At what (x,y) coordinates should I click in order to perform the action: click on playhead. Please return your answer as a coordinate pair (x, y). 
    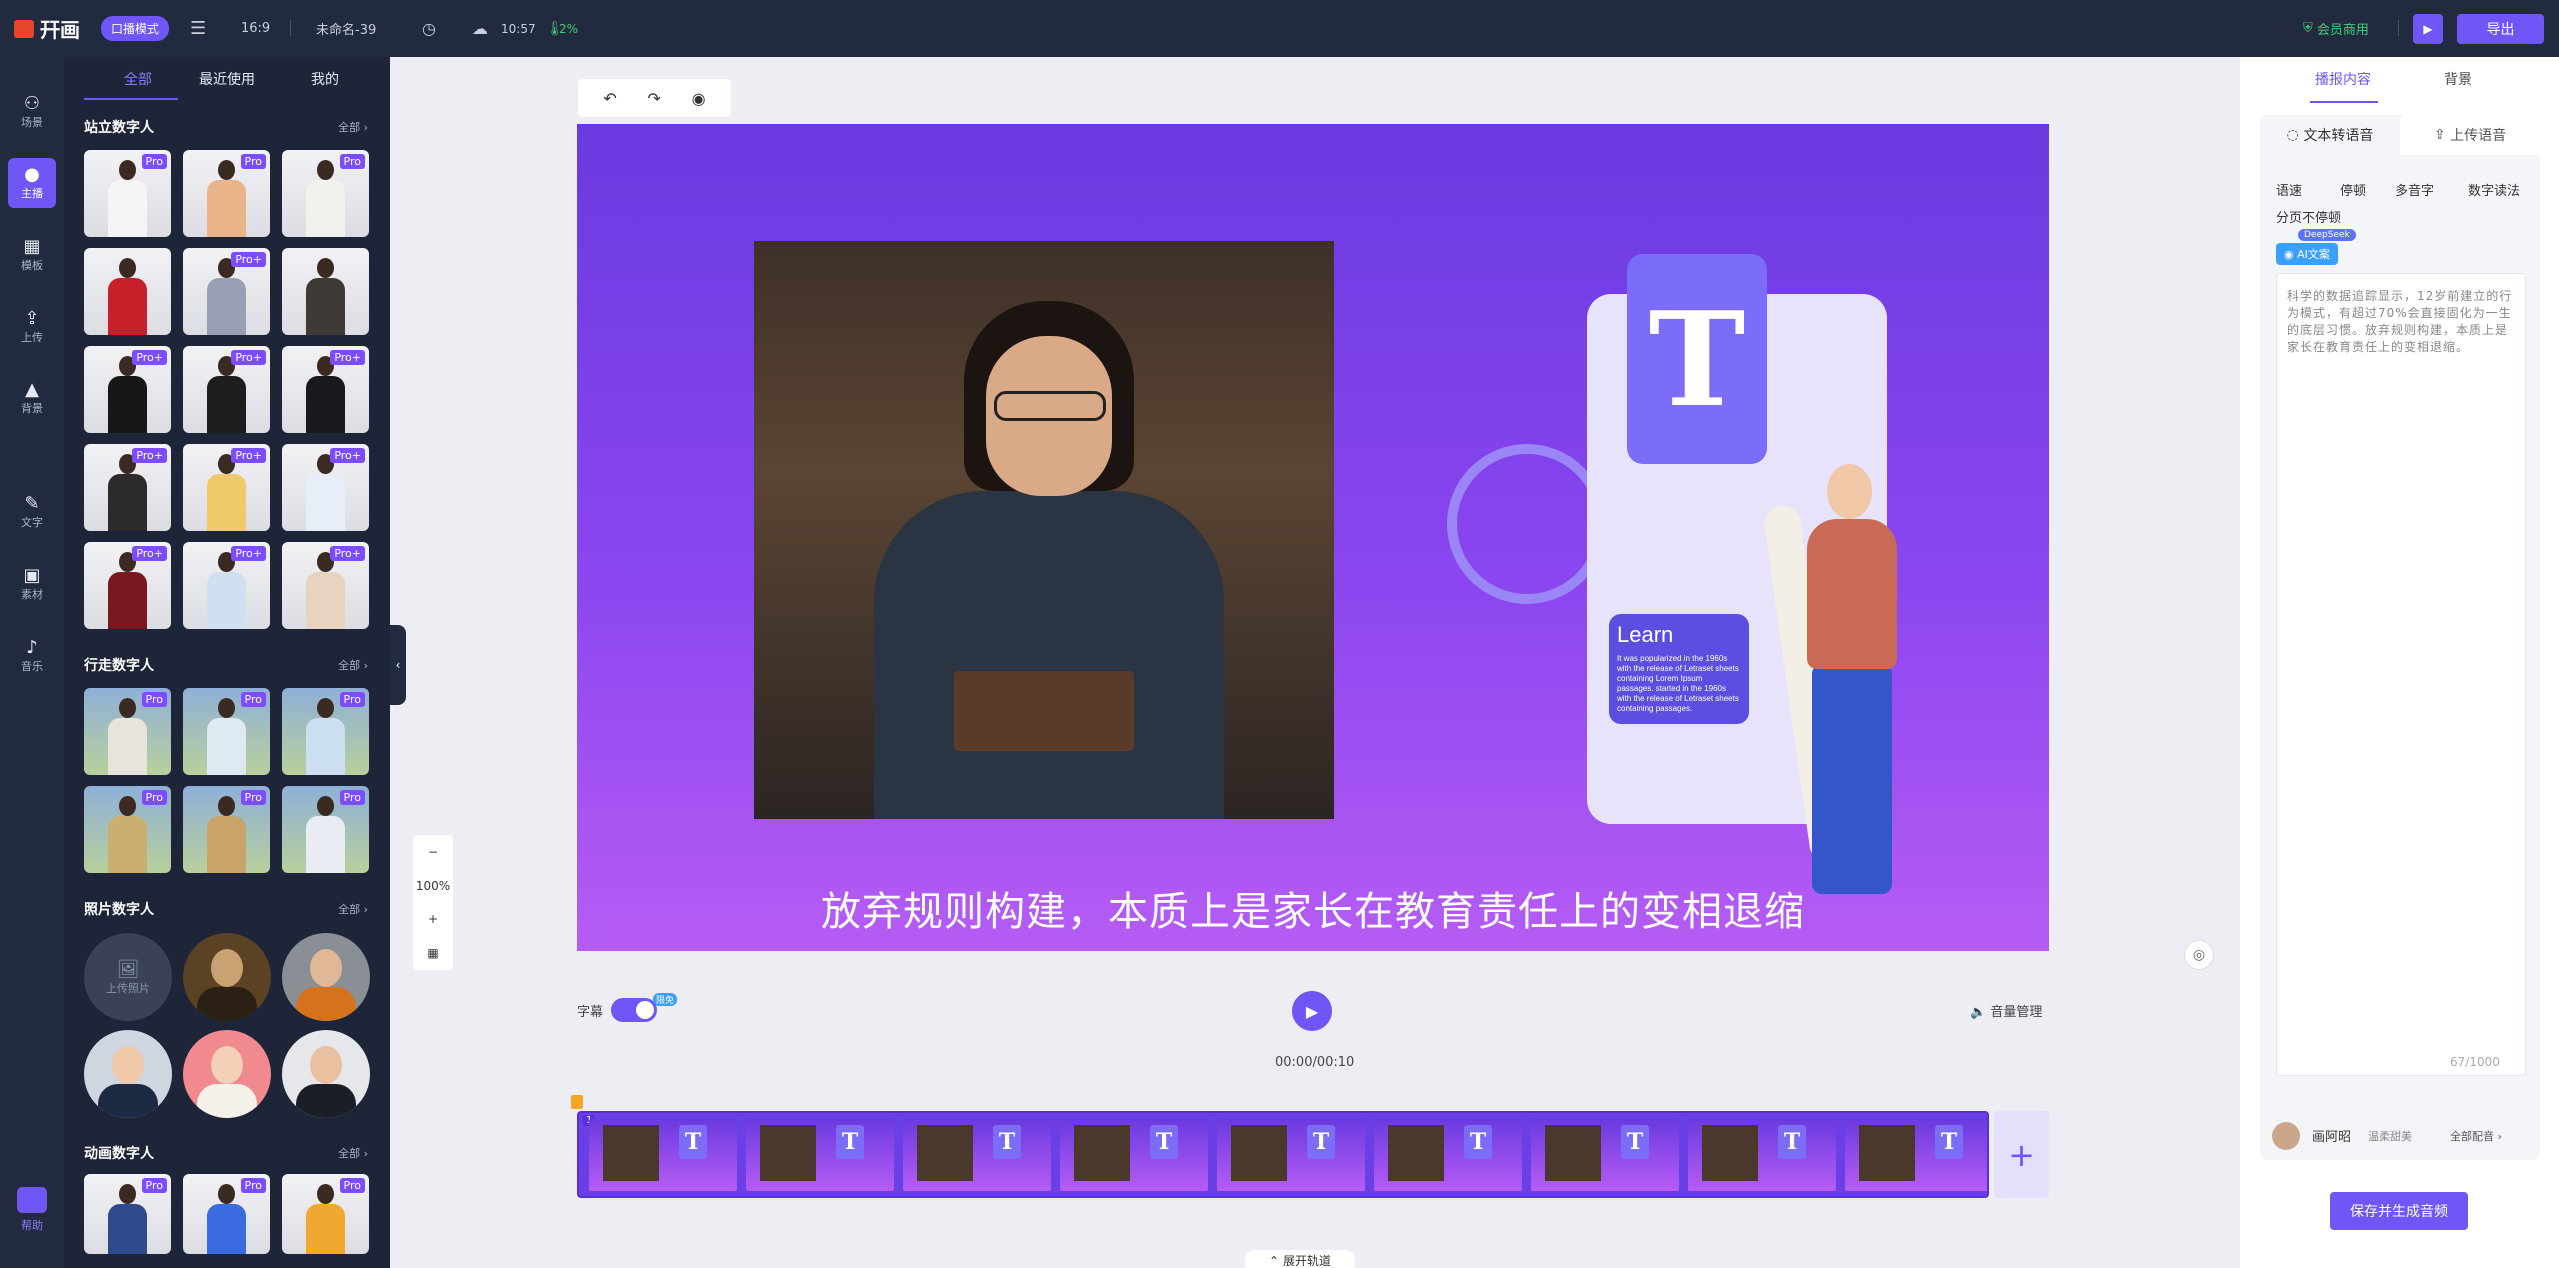
    Looking at the image, I should click on (577, 1102).